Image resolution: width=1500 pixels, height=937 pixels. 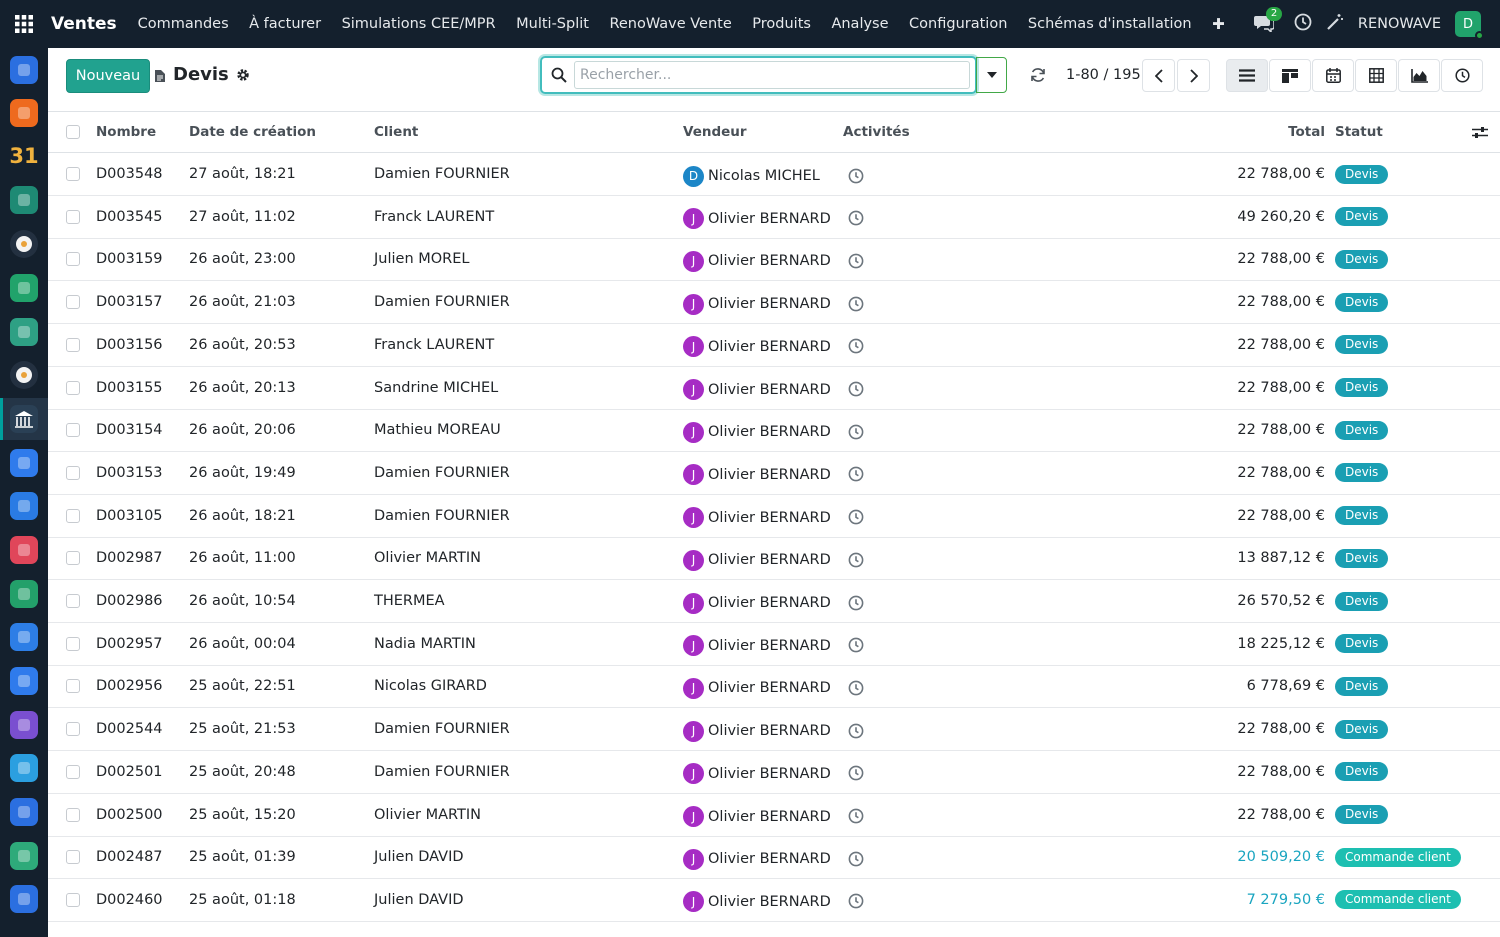 I want to click on pager-next-button, so click(x=1193, y=75).